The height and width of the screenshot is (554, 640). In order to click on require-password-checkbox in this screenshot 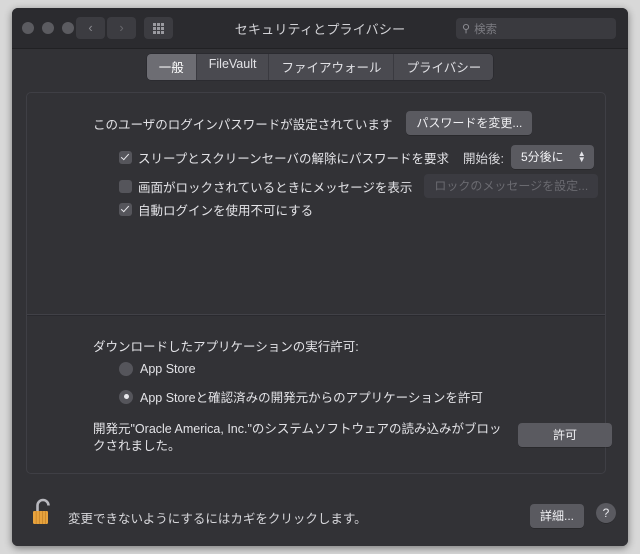, I will do `click(125, 157)`.